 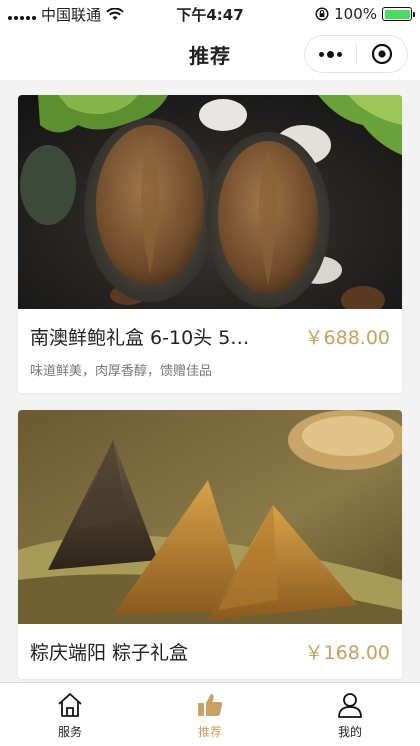 What do you see at coordinates (109, 653) in the screenshot?
I see `product-title: 粽庆端阳 粽子礼盒` at bounding box center [109, 653].